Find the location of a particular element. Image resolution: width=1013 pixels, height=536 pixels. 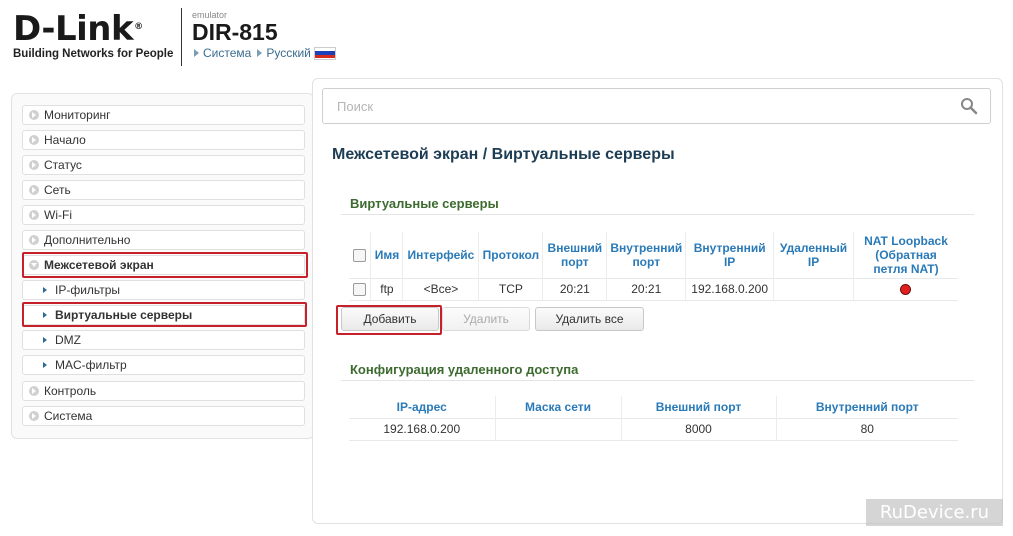

cell-mask is located at coordinates (558, 429).